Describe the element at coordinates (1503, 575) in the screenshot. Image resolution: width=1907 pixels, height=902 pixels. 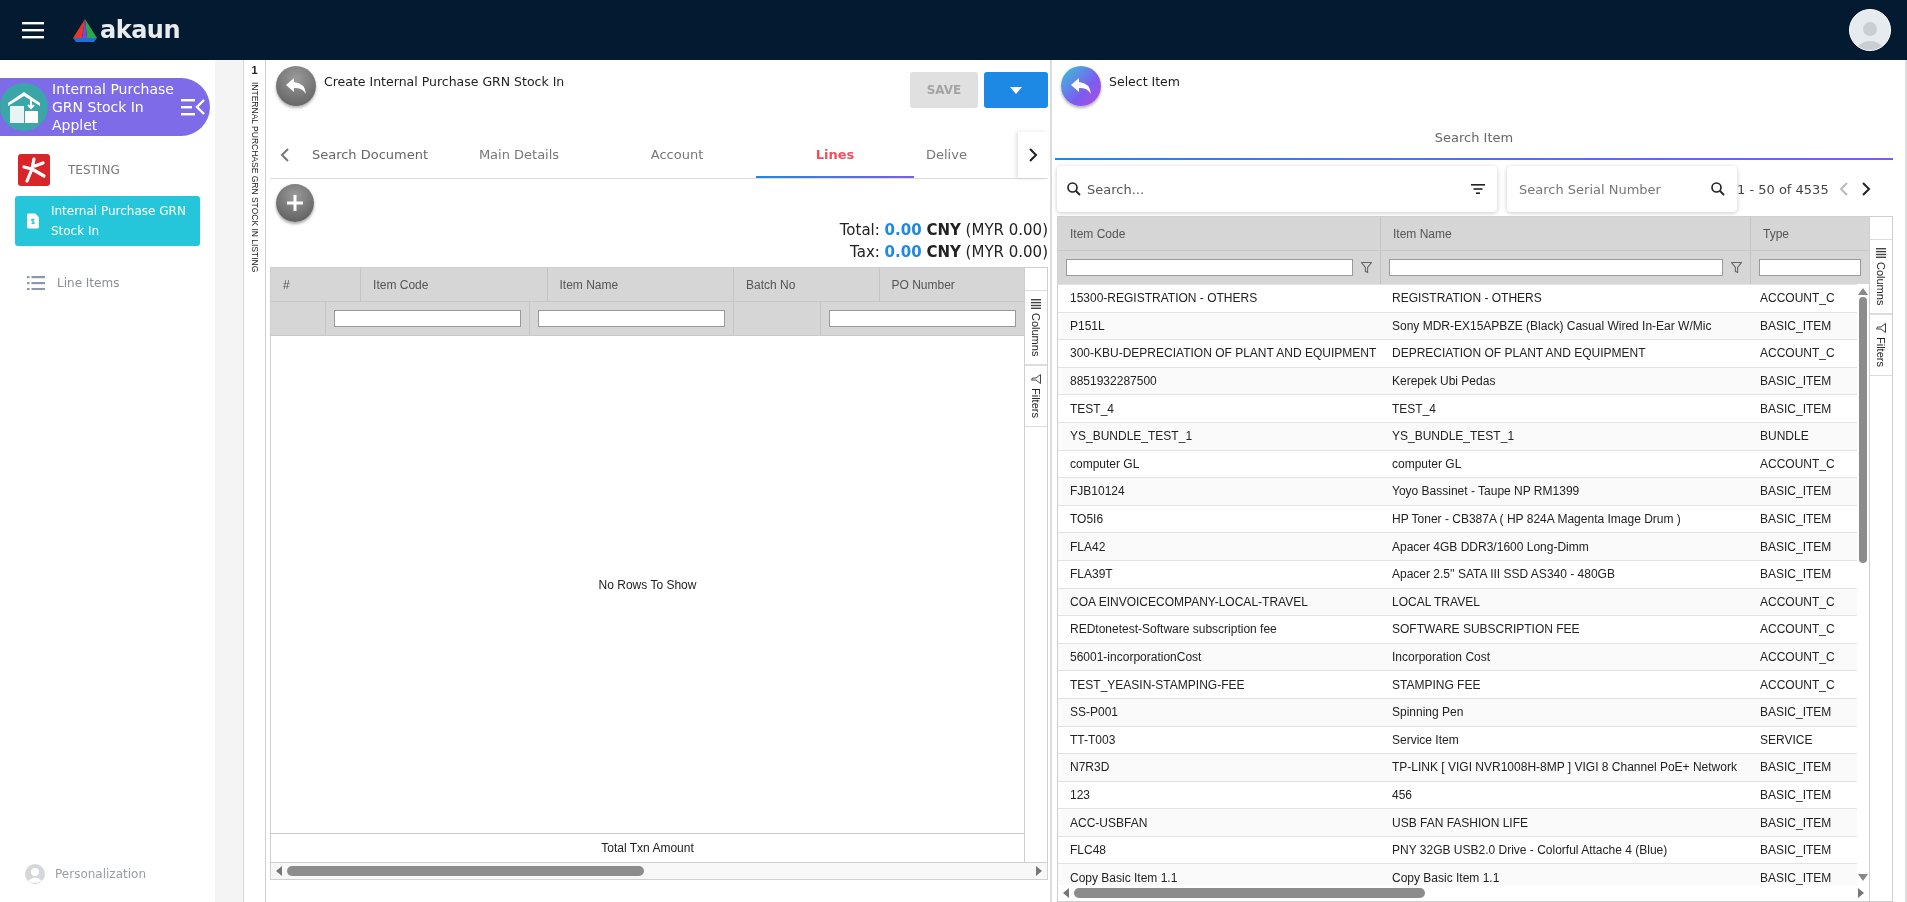
I see `table-cell-text: Apacer 2.5'' SATA III SSD AS340 - 480GB` at that location.